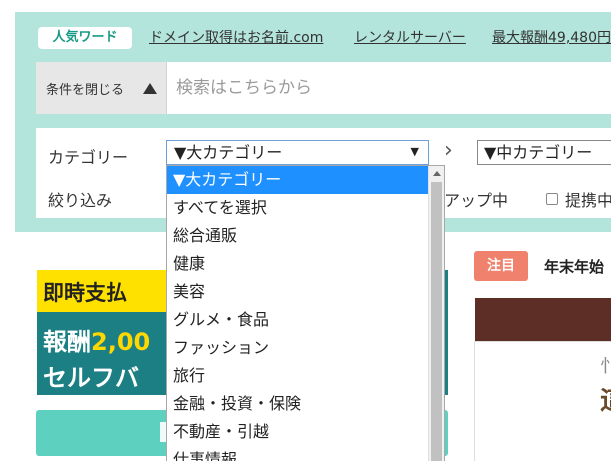 This screenshot has width=611, height=461. Describe the element at coordinates (605, 398) in the screenshot. I see `promo-text-fragment-large: 這` at that location.